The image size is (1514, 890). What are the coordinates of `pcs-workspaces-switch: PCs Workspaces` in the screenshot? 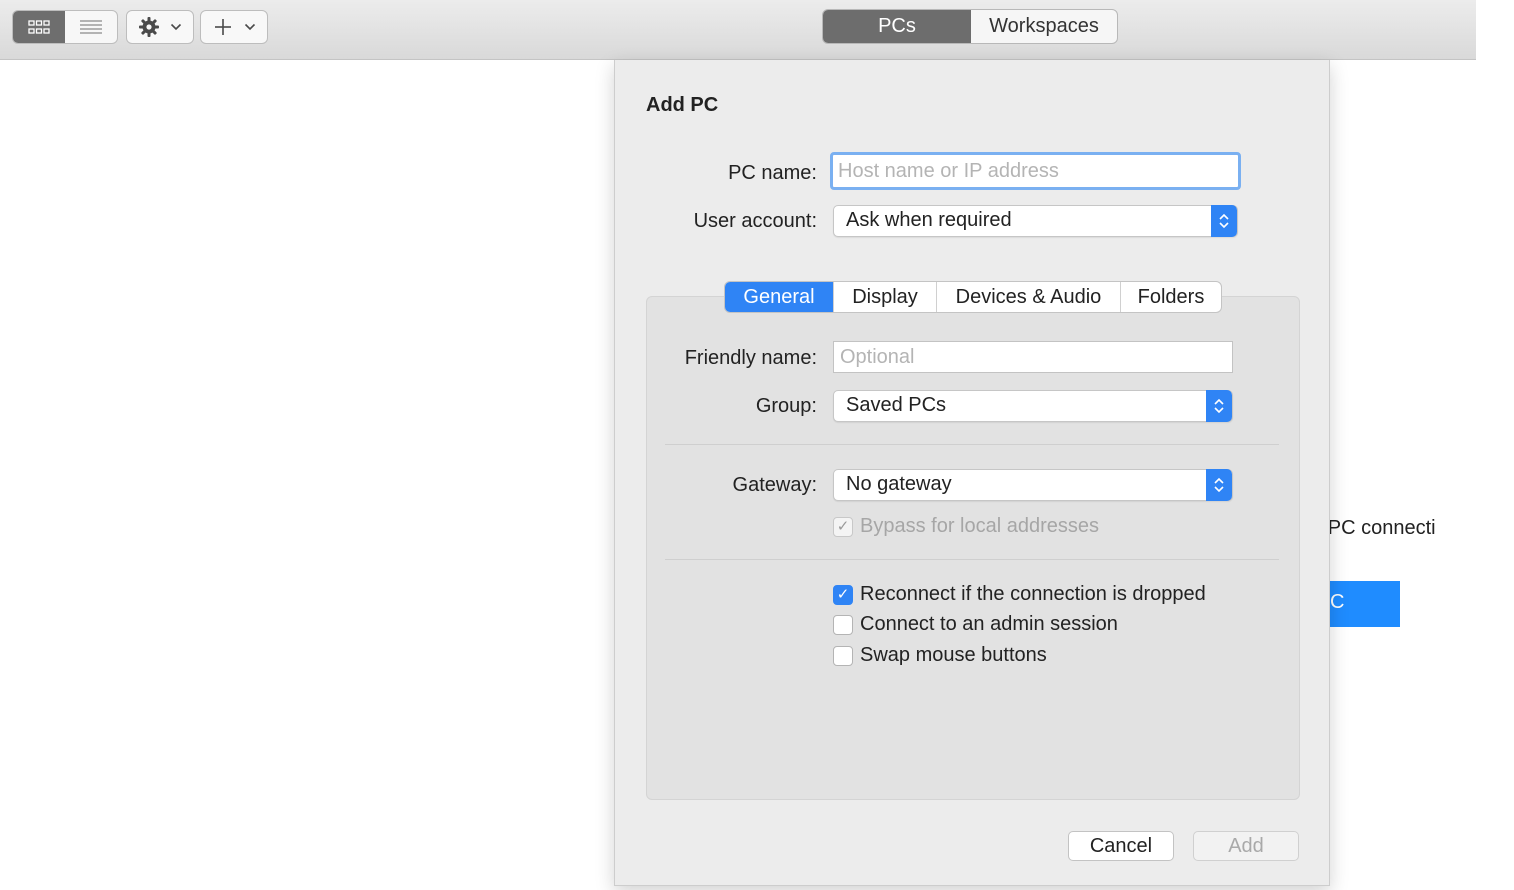 It's located at (970, 26).